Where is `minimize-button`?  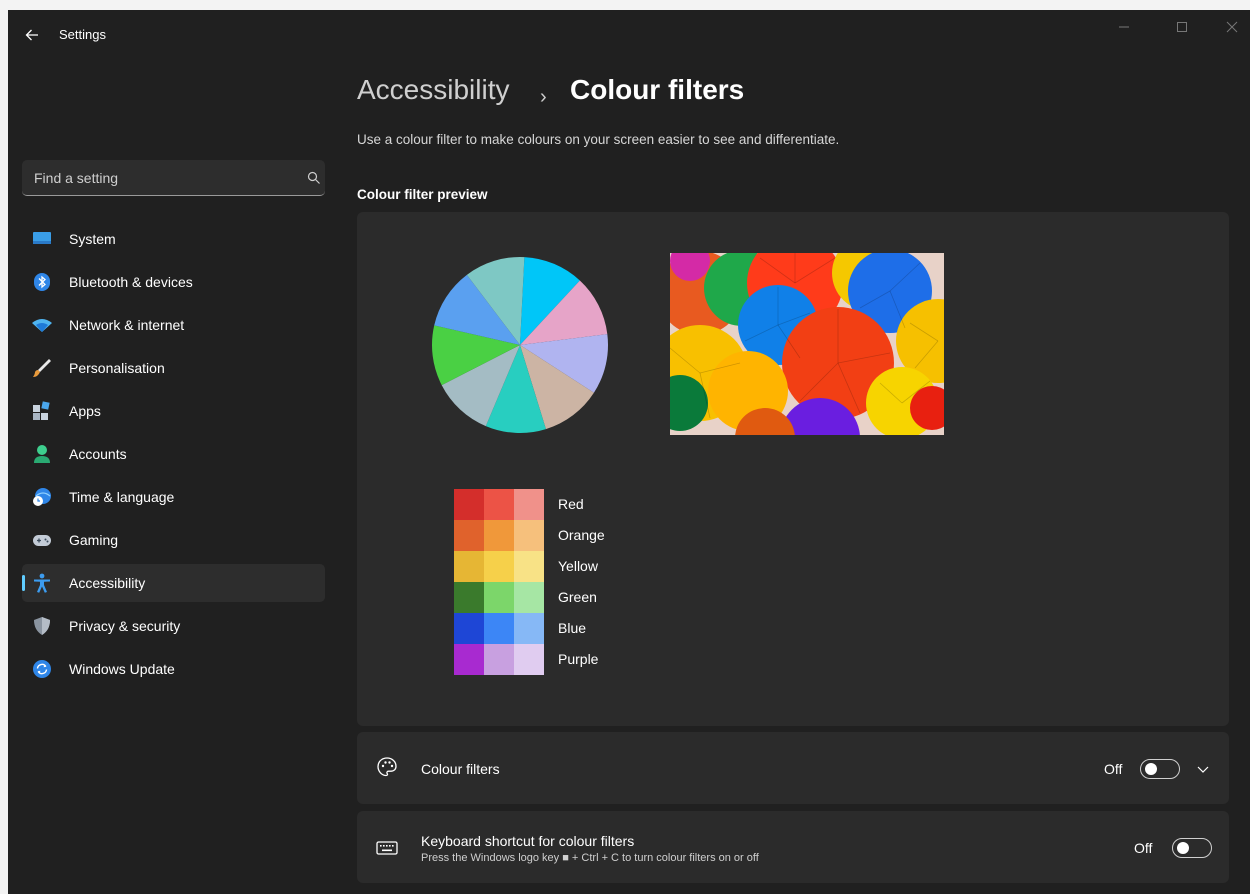
minimize-button is located at coordinates (1124, 27).